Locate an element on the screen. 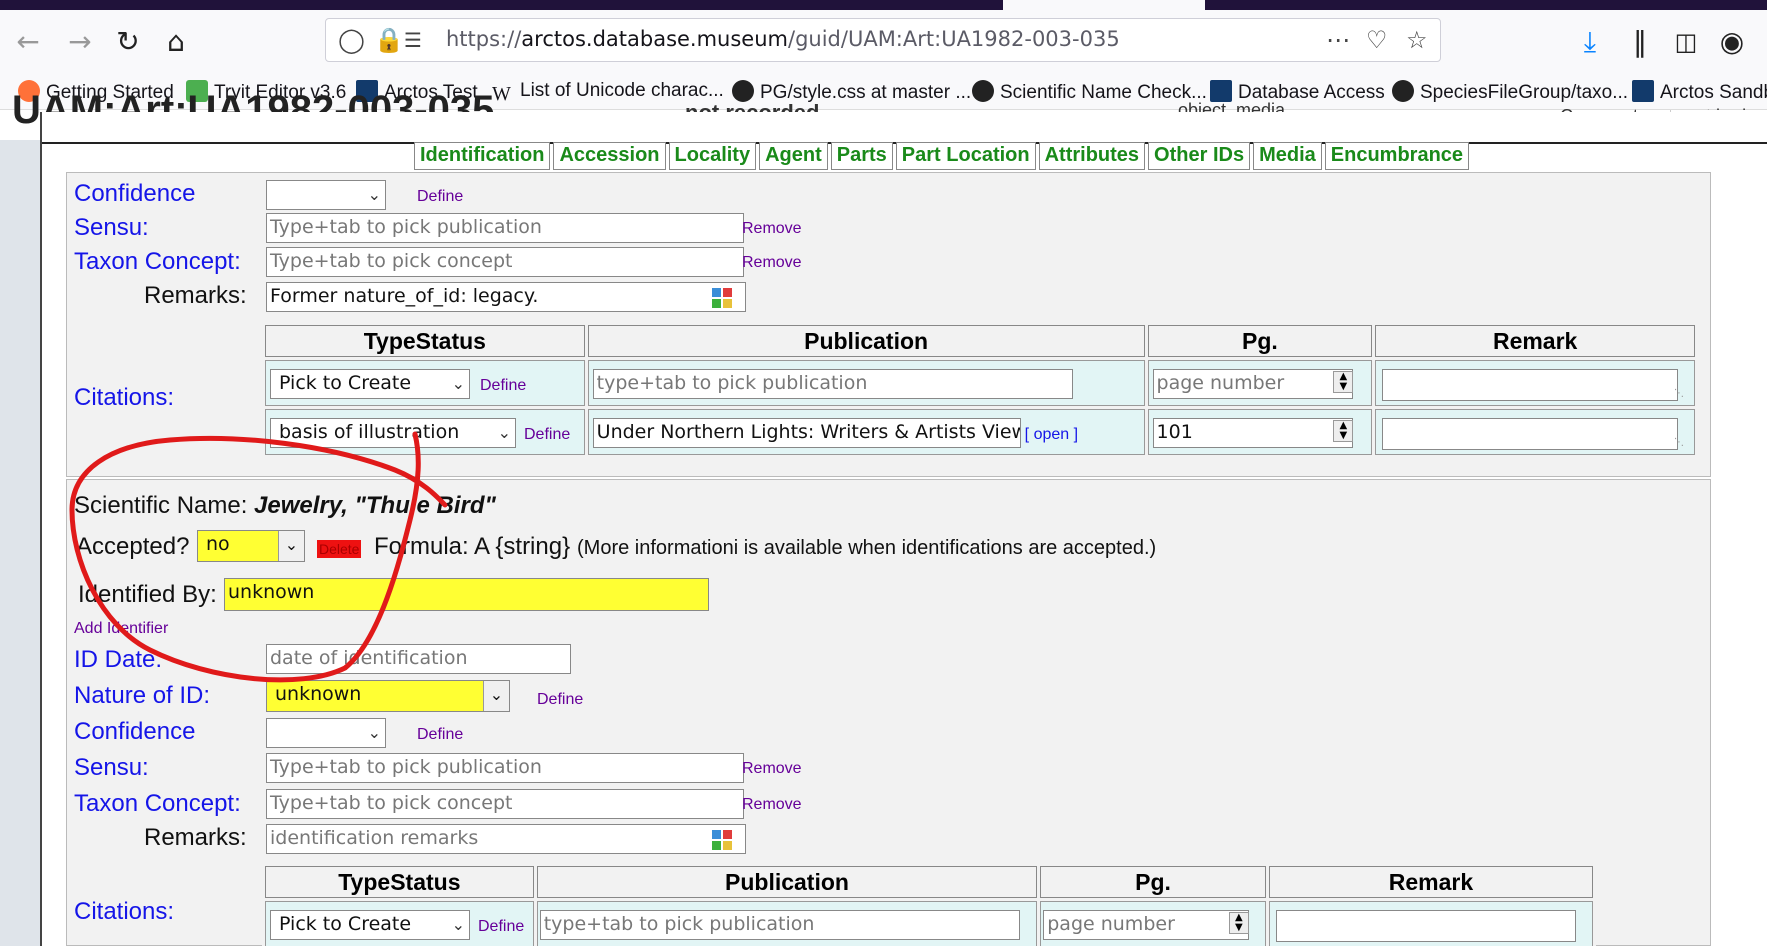  permissions-icon: ☰ is located at coordinates (413, 40).